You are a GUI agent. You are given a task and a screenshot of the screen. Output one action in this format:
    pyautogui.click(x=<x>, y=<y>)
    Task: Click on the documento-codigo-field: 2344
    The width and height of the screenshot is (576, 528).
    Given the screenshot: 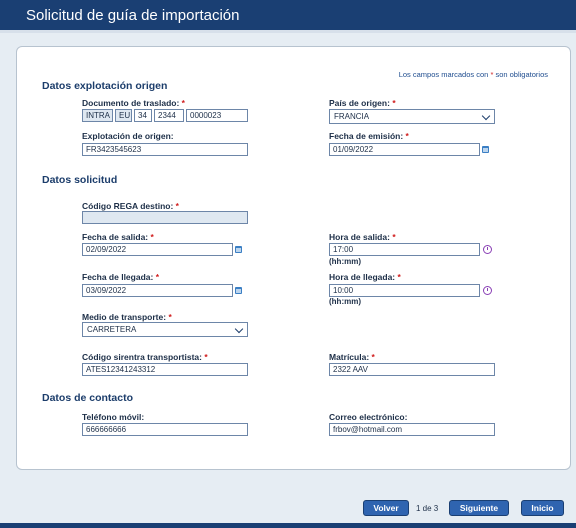 What is the action you would take?
    pyautogui.click(x=169, y=115)
    